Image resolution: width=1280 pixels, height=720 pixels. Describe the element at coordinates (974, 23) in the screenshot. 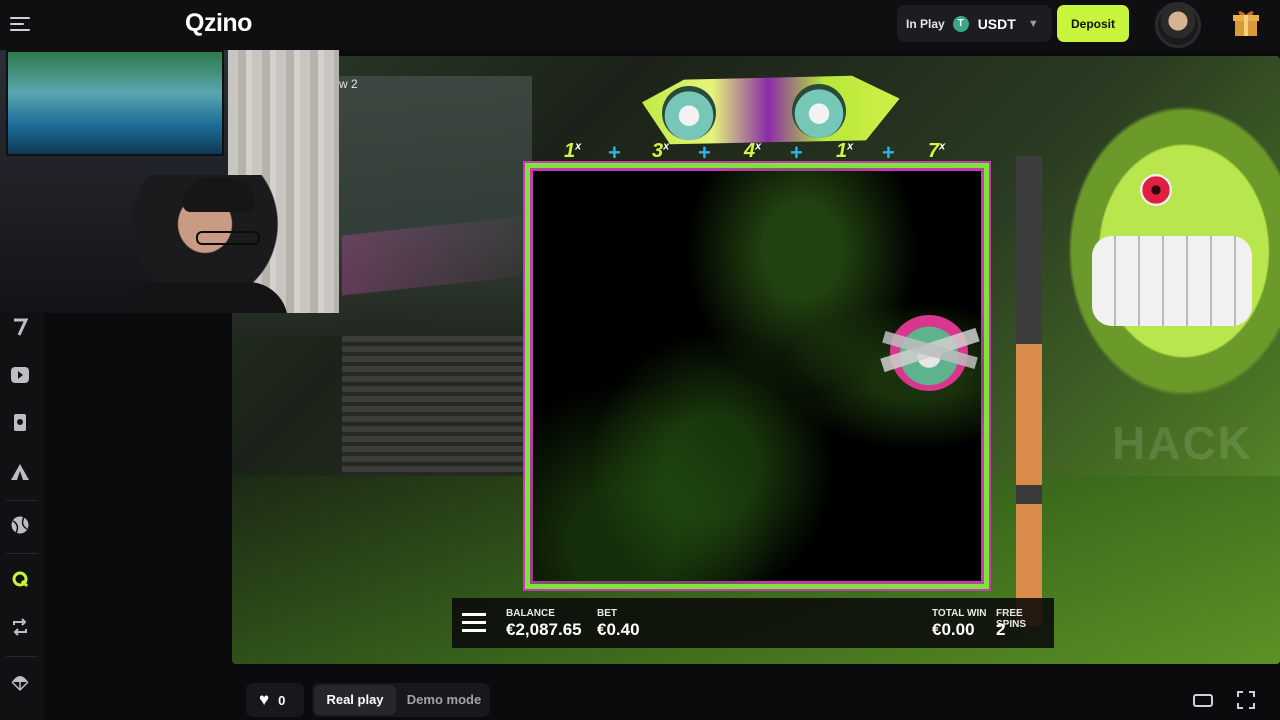

I see `wallet-selector: In Play T USDT ▼` at that location.